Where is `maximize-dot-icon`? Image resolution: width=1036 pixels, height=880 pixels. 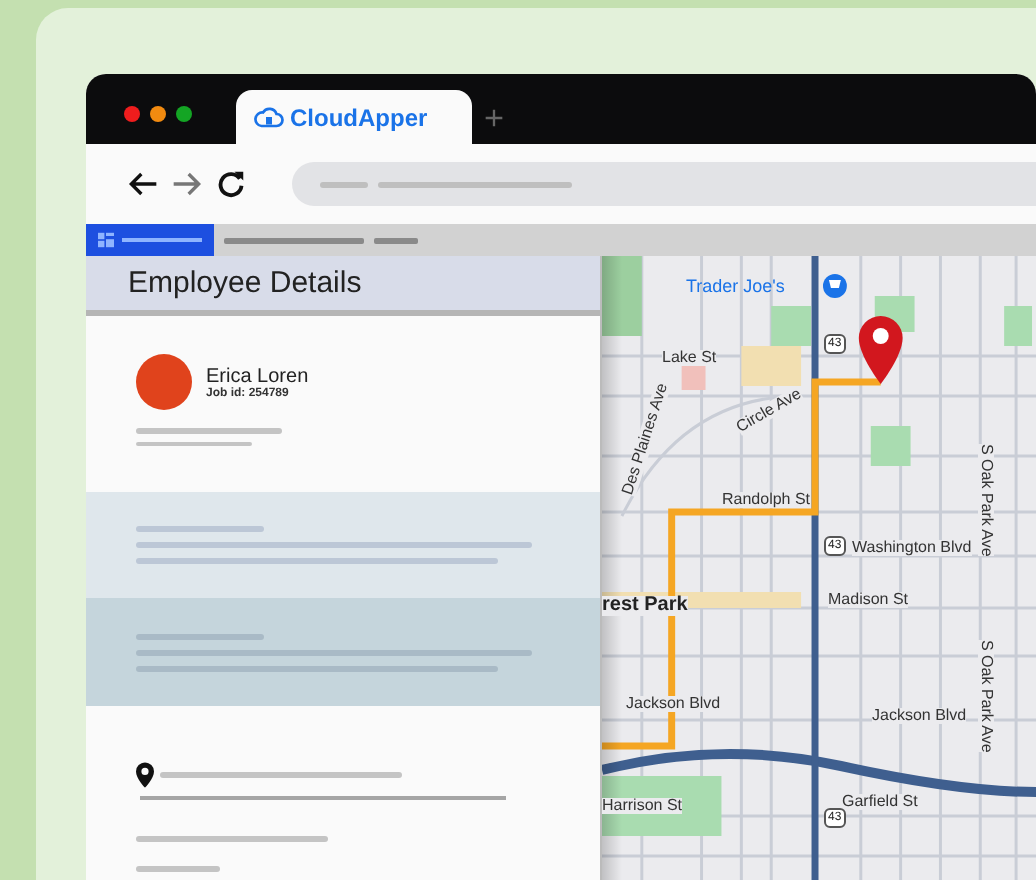
maximize-dot-icon is located at coordinates (184, 113).